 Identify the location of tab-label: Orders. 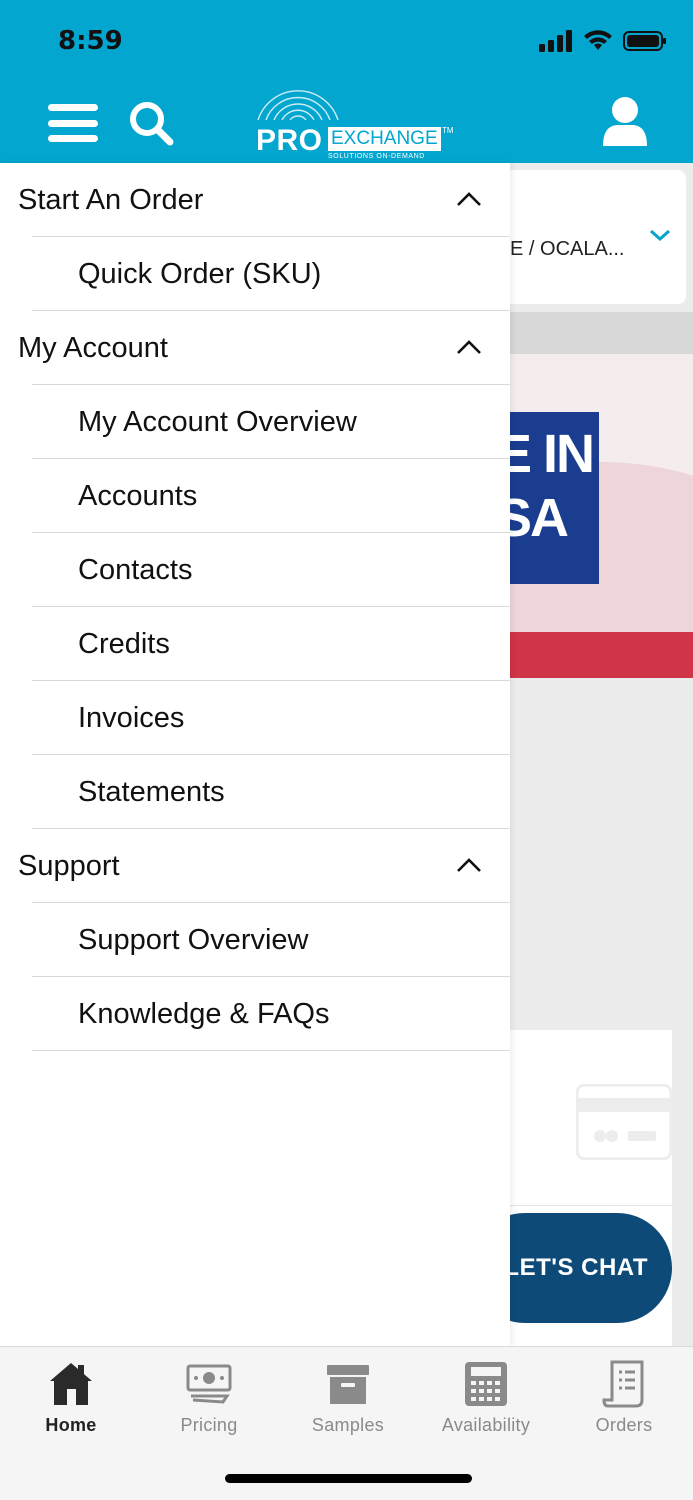
(624, 1425).